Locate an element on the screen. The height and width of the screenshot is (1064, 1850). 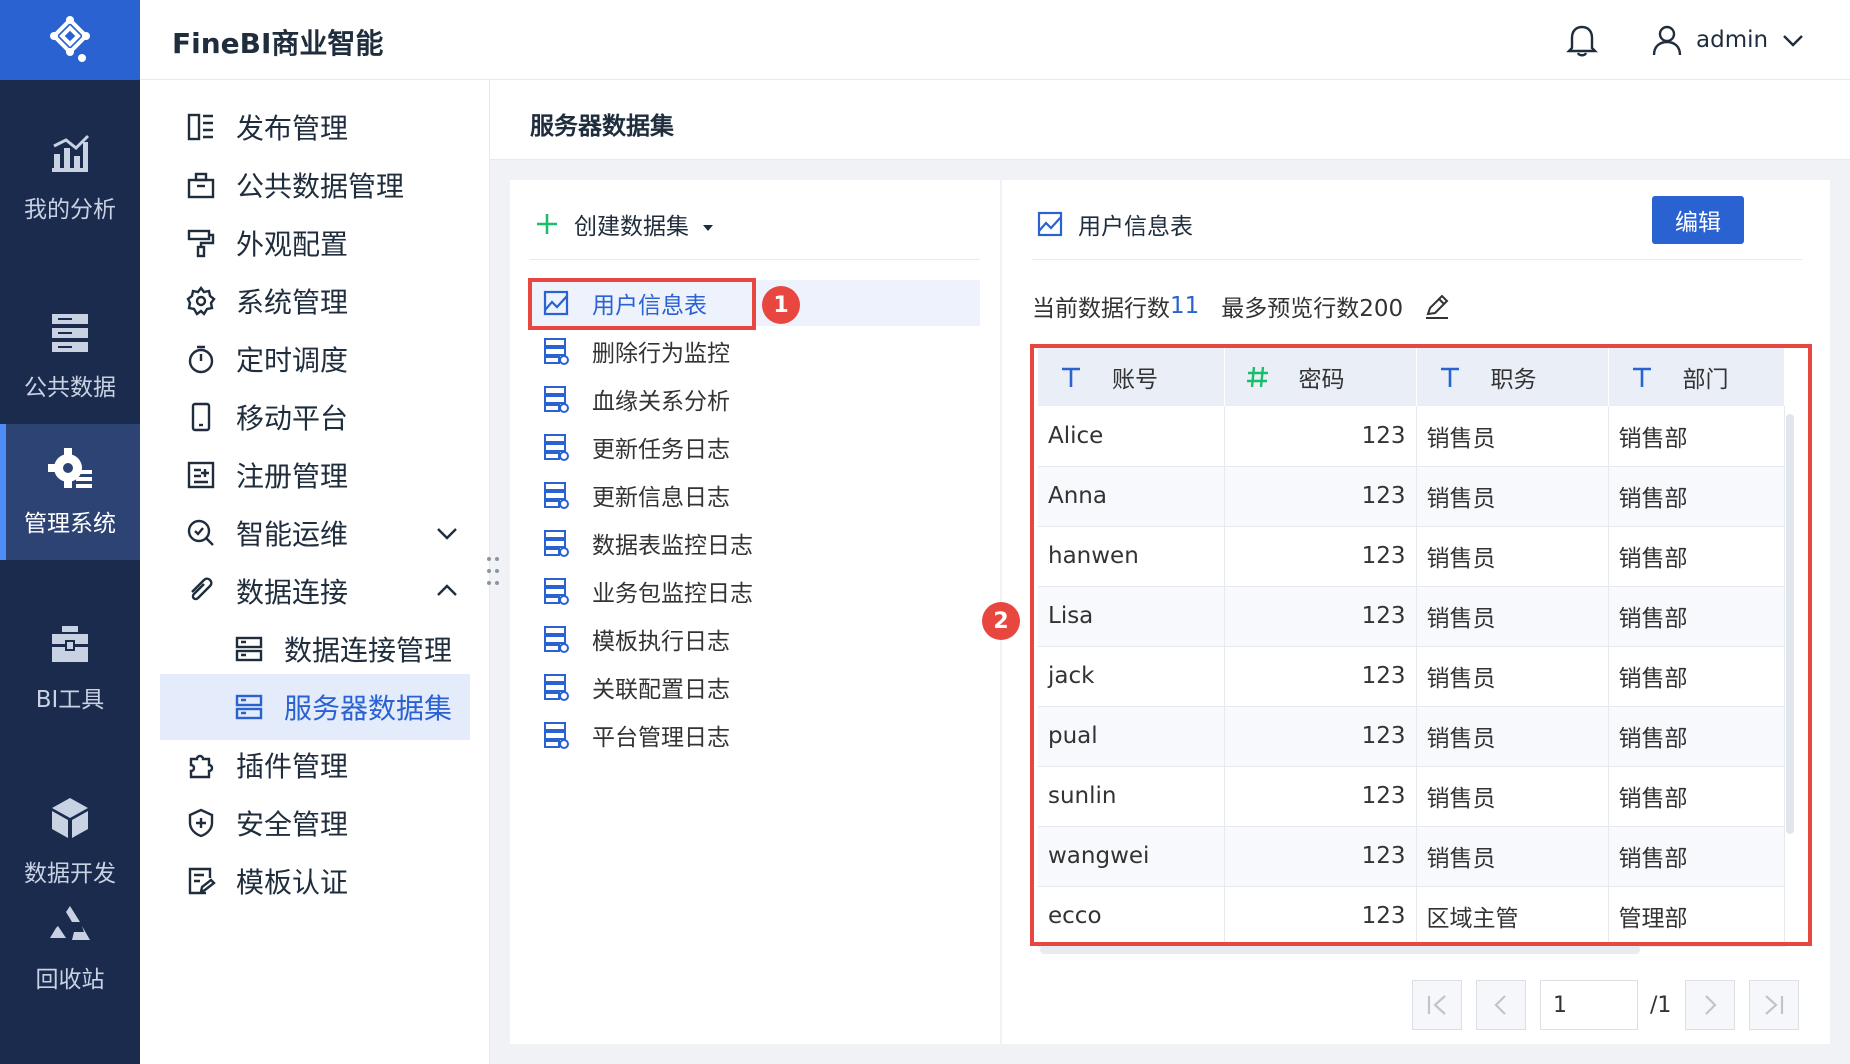
rail-item-label: 回收站 is located at coordinates (70, 980).